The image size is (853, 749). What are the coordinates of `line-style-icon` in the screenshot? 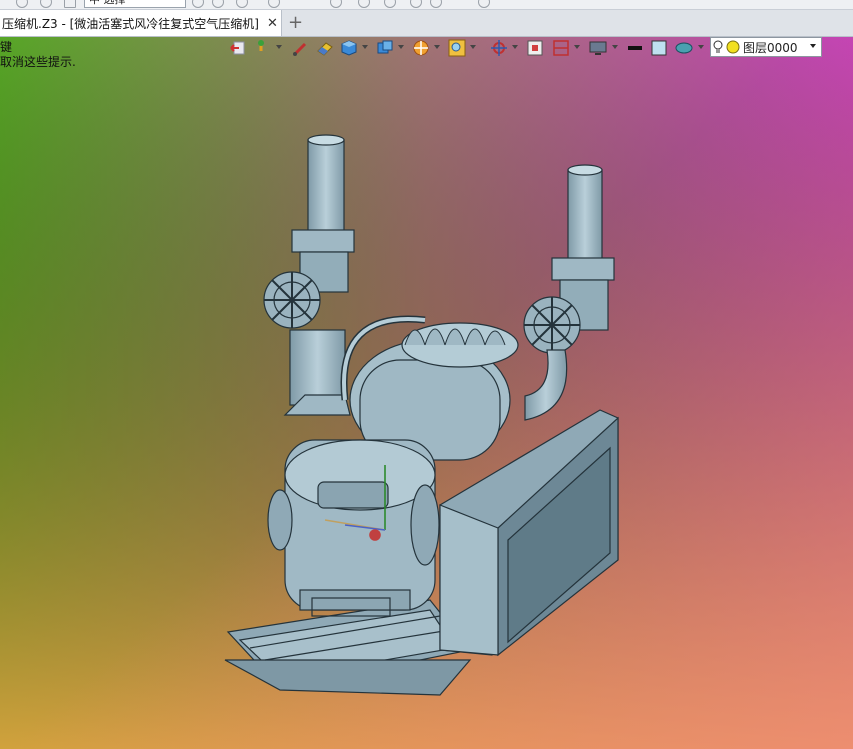 It's located at (635, 48).